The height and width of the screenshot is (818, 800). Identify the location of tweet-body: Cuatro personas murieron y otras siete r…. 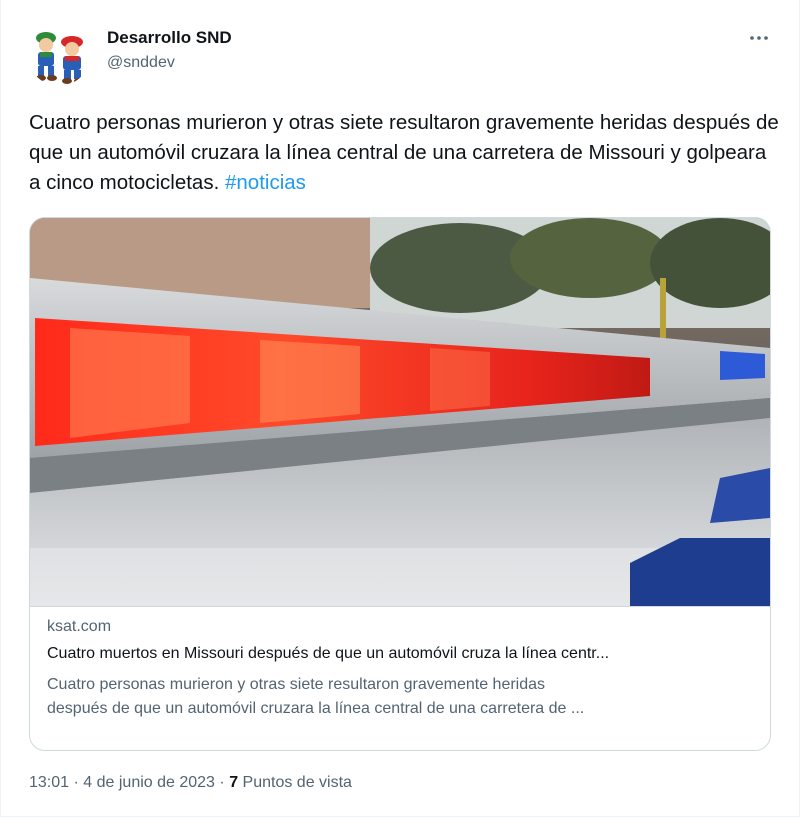
(404, 152).